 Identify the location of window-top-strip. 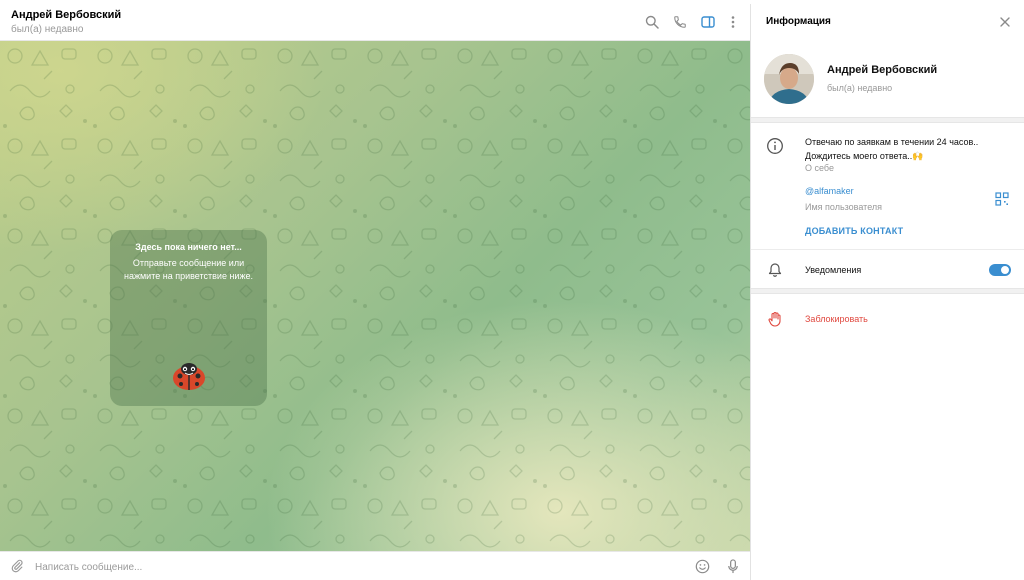
(512, 2).